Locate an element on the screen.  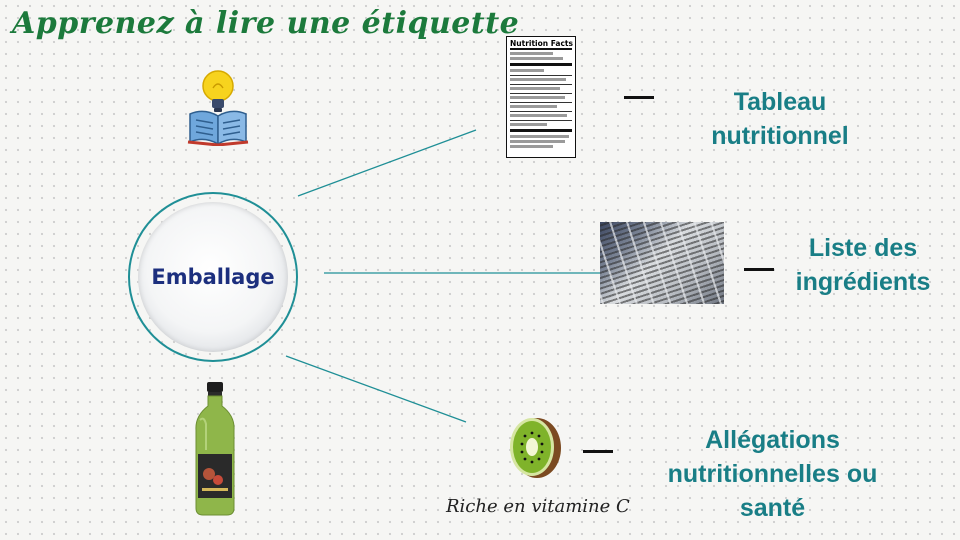
dash-tableau is located at coordinates (639, 97).